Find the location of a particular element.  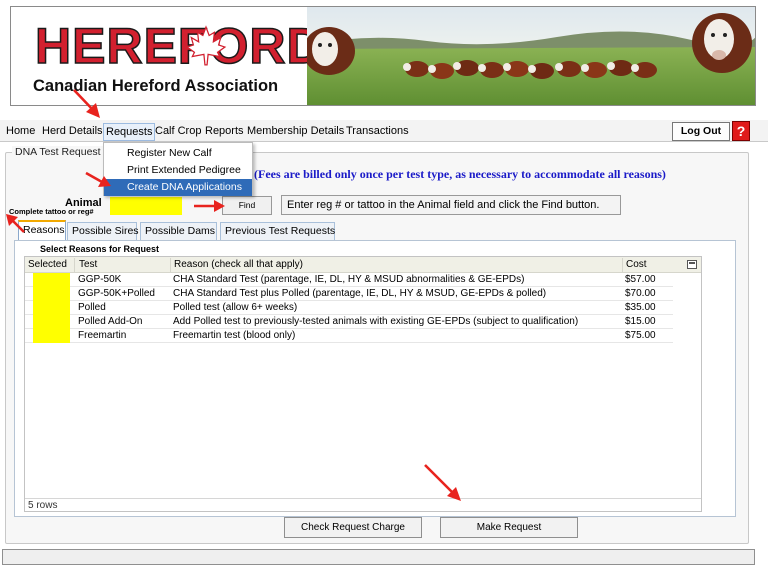

nav-reports: Reports is located at coordinates (224, 131).